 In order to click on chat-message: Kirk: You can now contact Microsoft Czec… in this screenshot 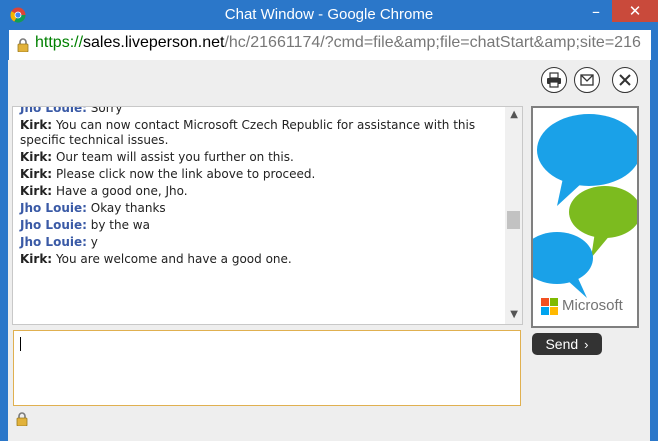, I will do `click(260, 133)`.